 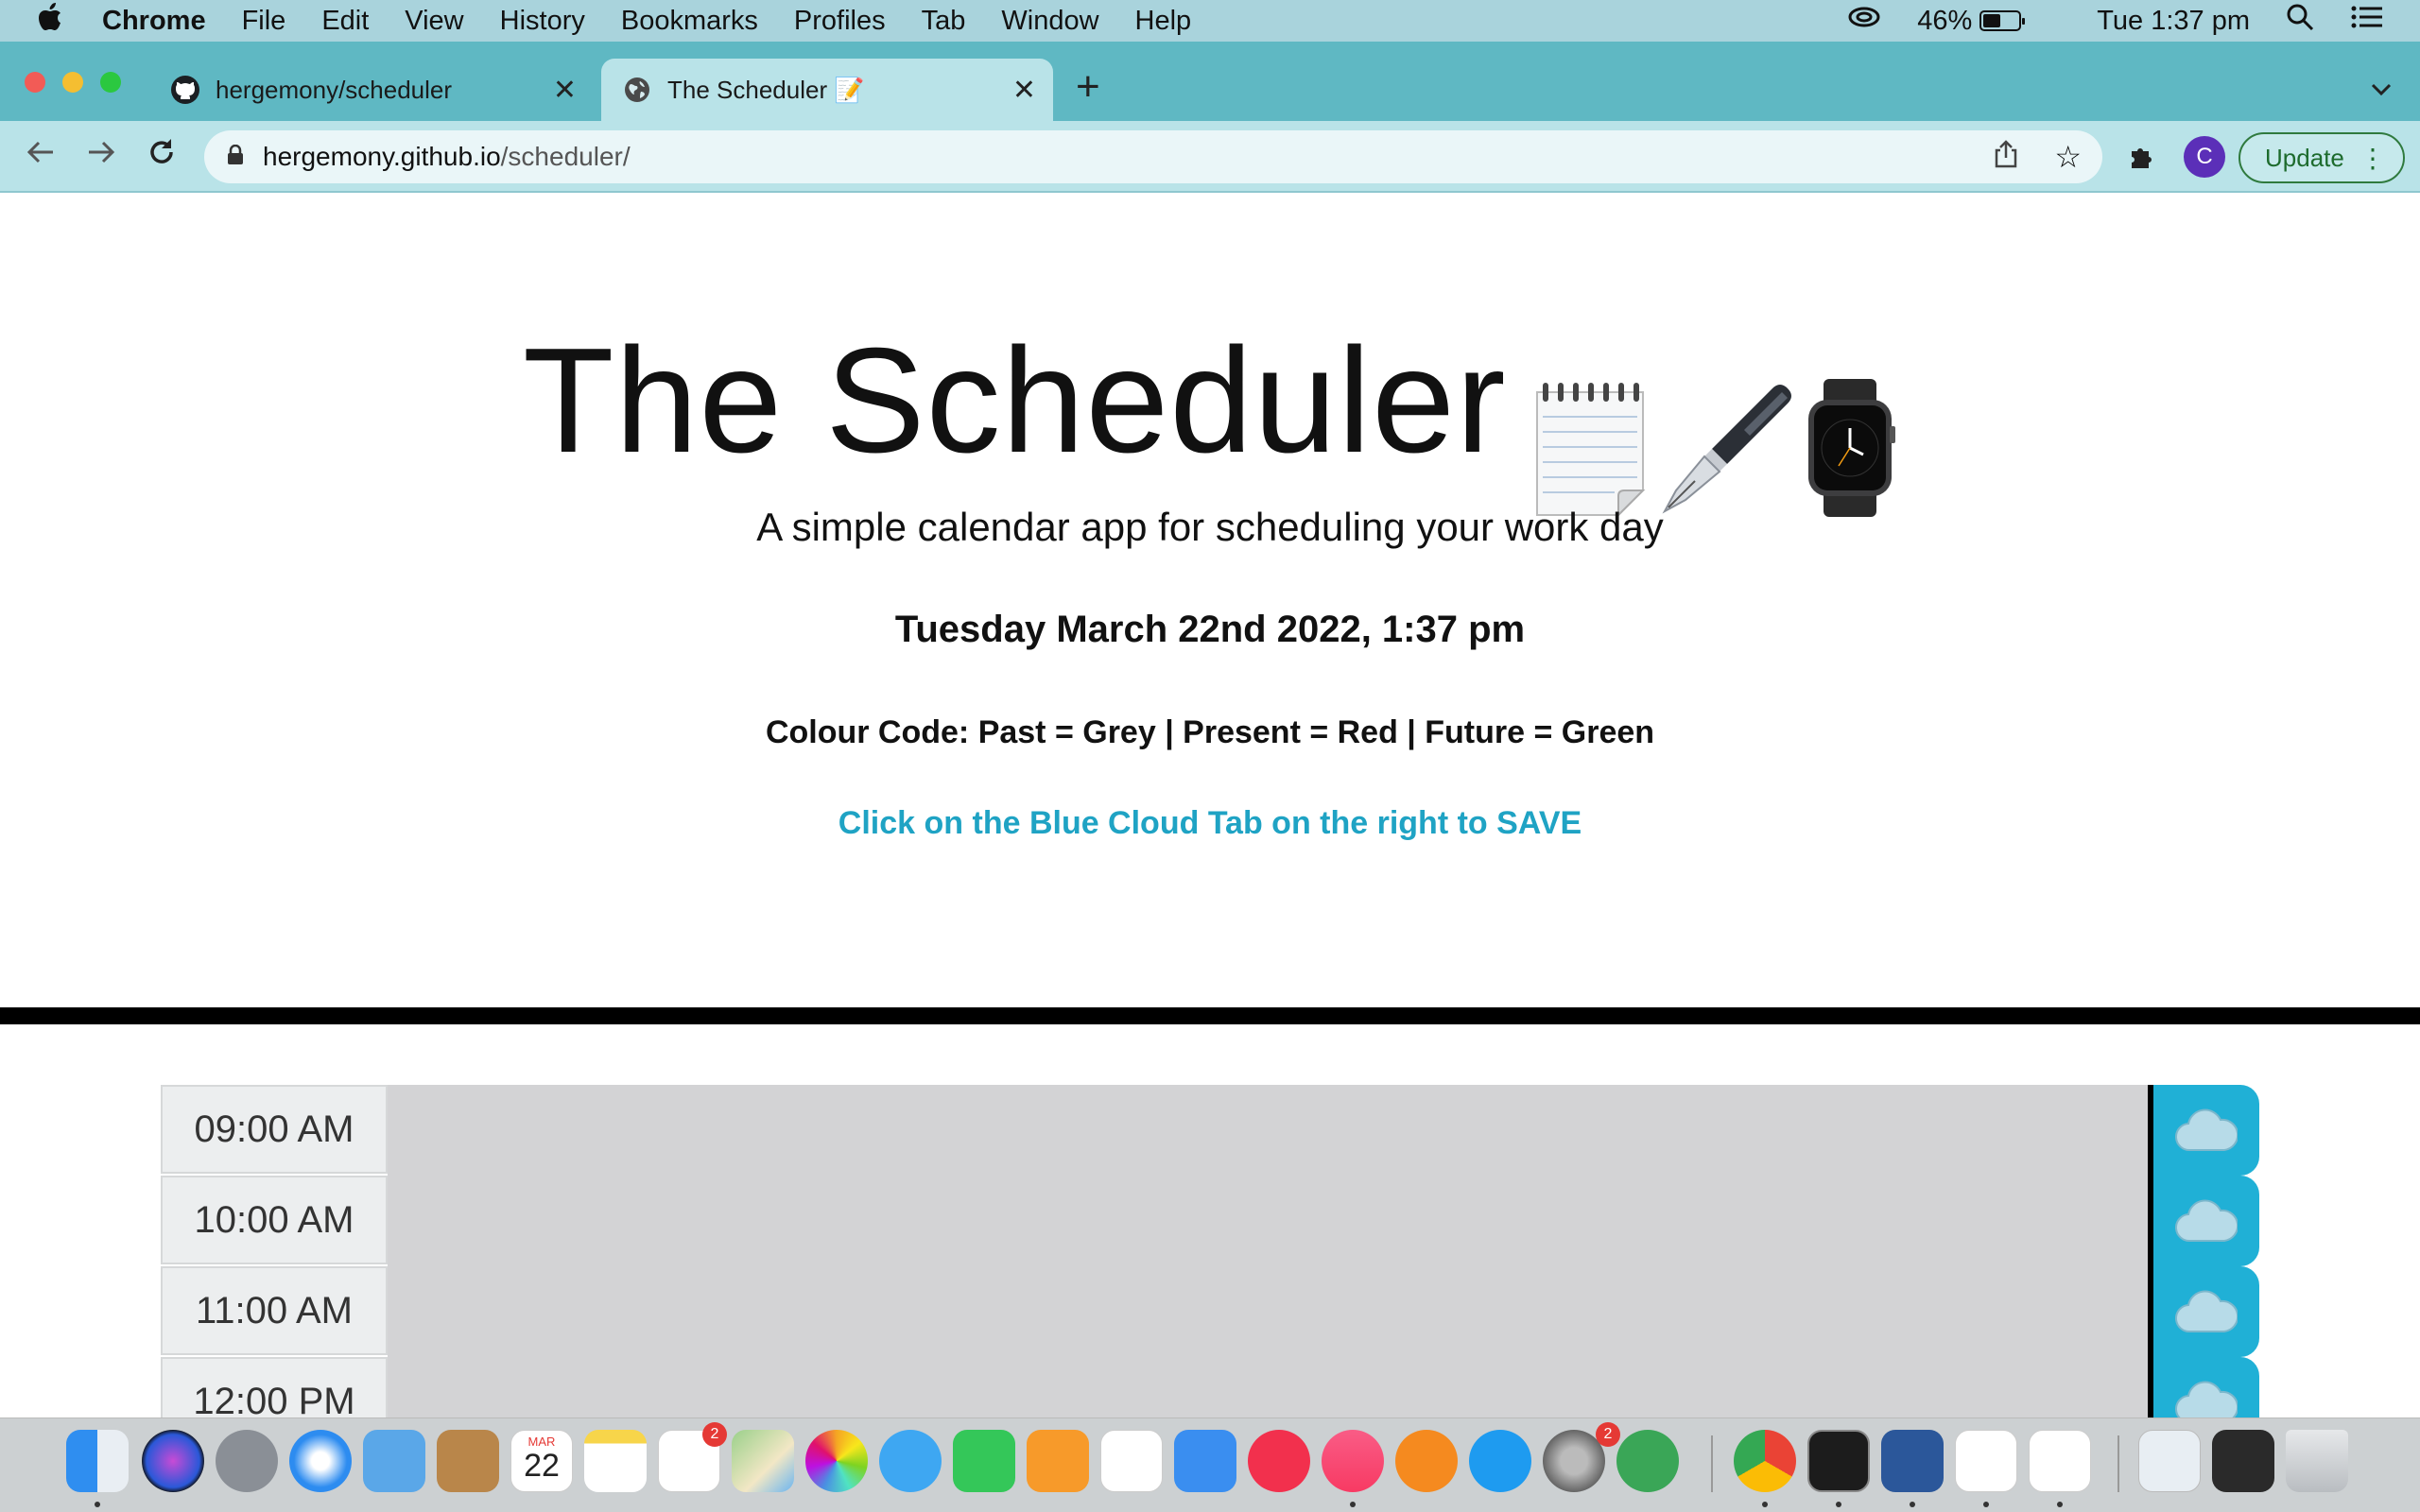 What do you see at coordinates (2204, 157) in the screenshot?
I see `profile-avatar: C` at bounding box center [2204, 157].